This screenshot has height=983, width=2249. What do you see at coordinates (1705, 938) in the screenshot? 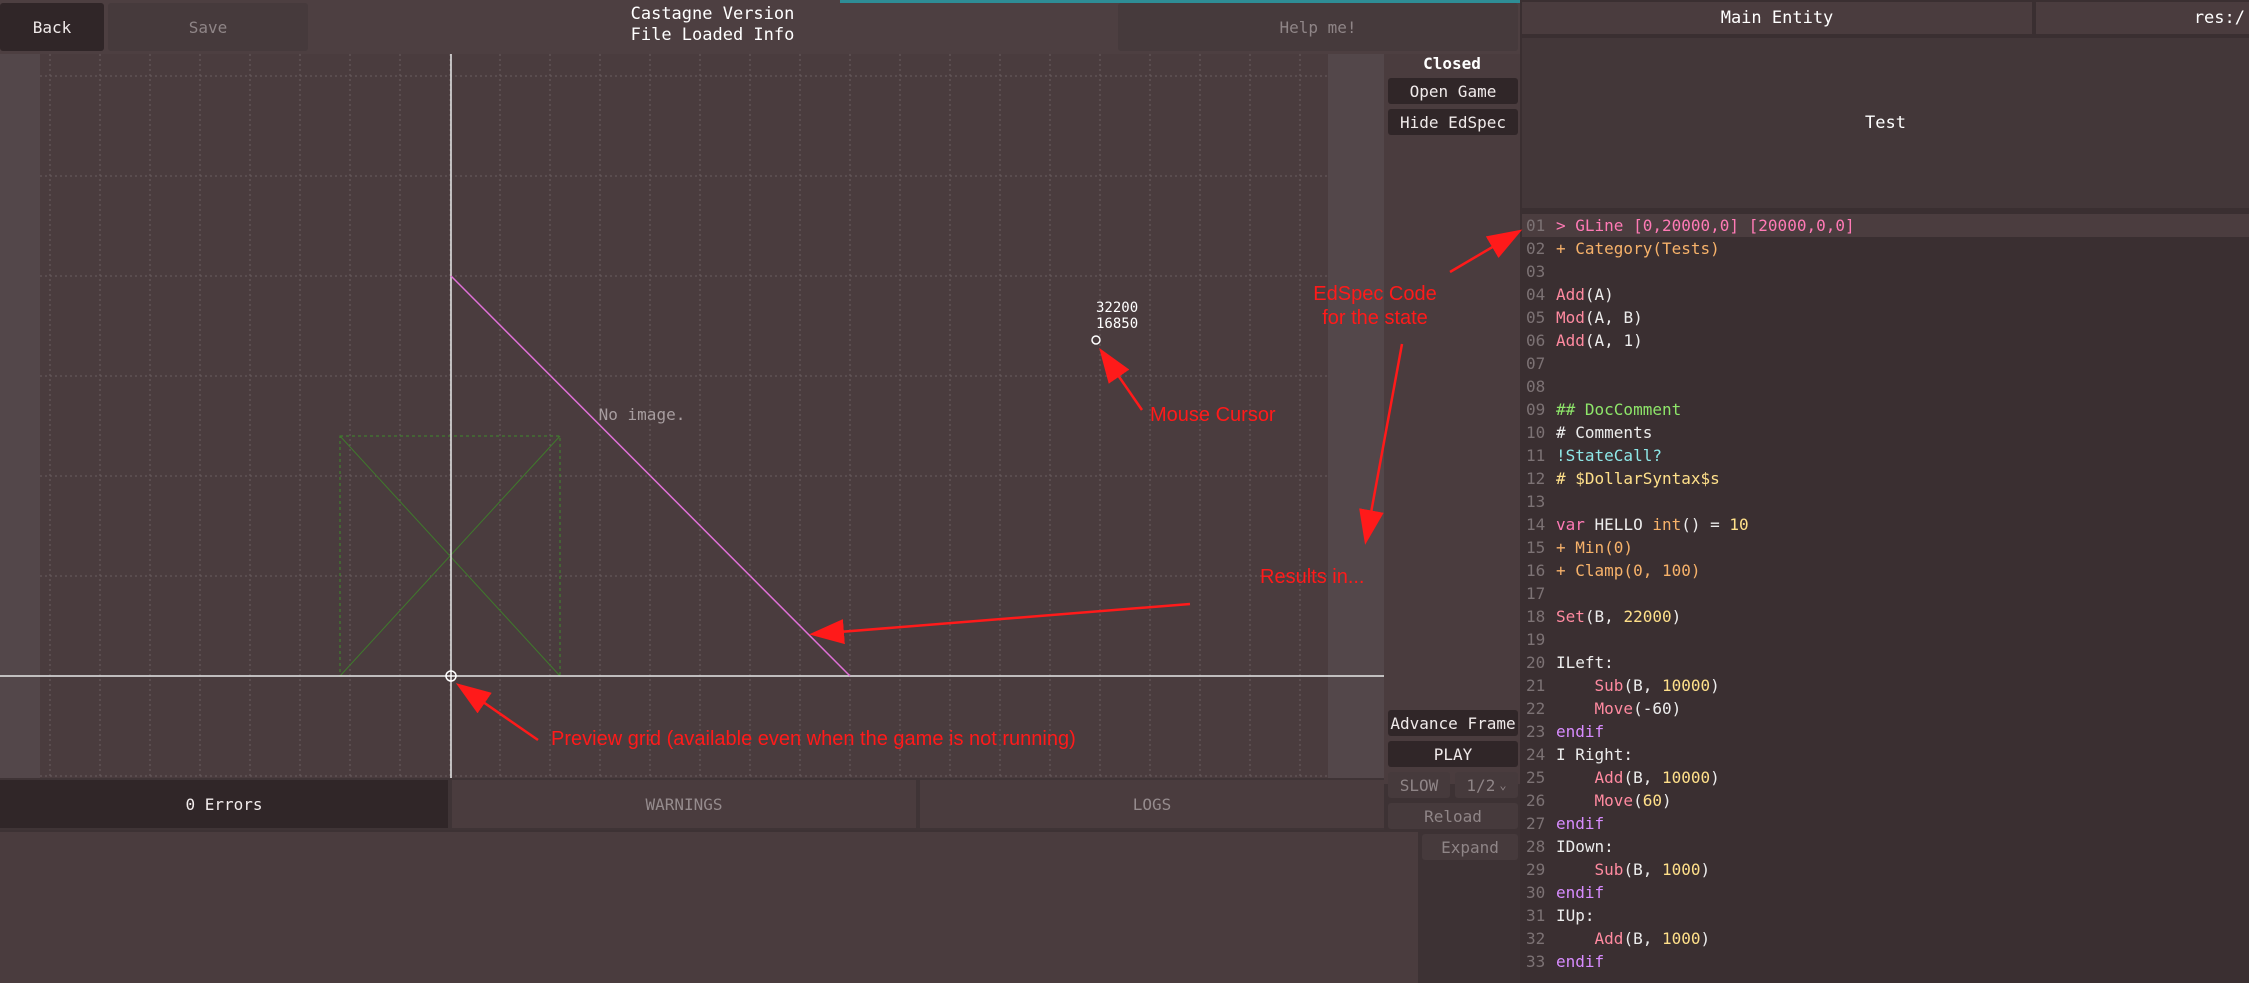
I see `code-token: )` at bounding box center [1705, 938].